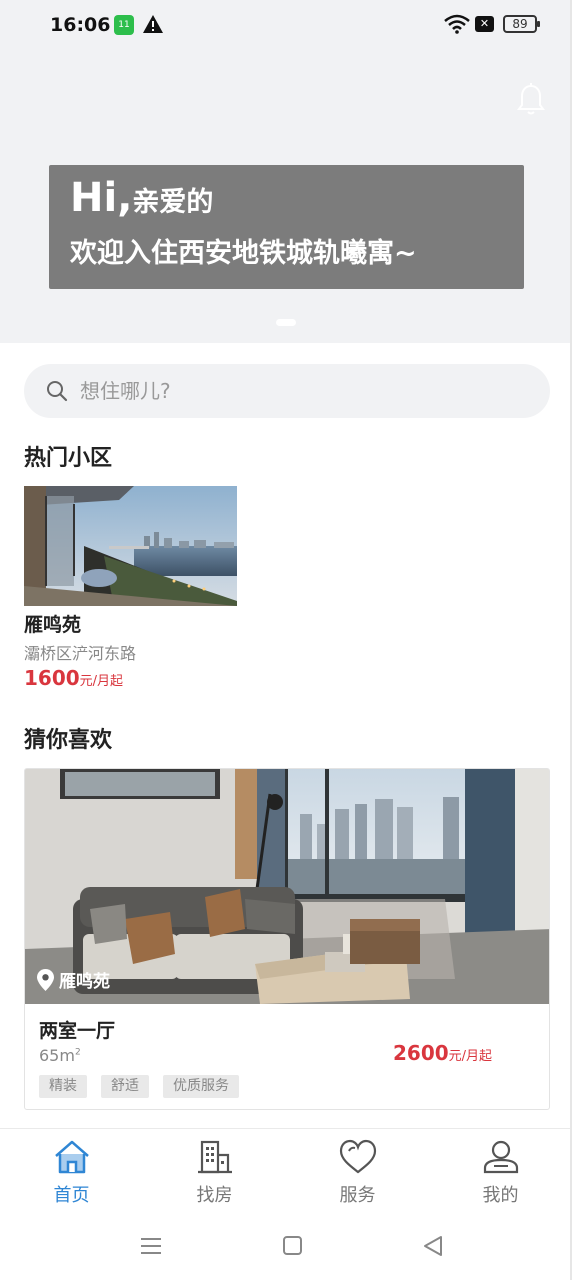 Image resolution: width=572 pixels, height=1280 pixels. I want to click on listing-tags: 精装 舒适 优质服务, so click(139, 1086).